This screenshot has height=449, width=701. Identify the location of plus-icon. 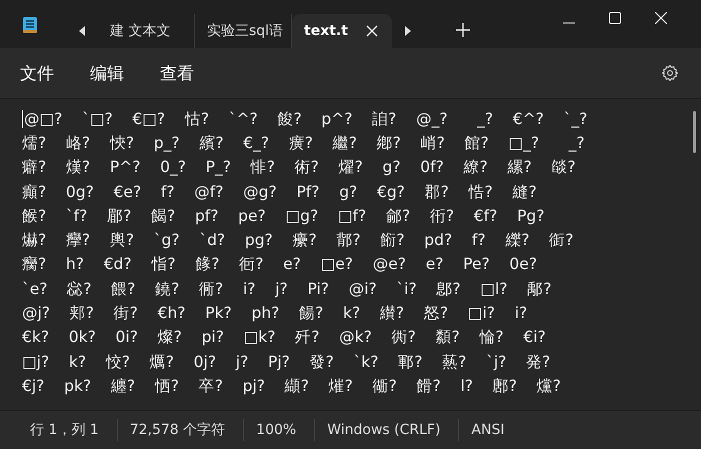
(463, 30).